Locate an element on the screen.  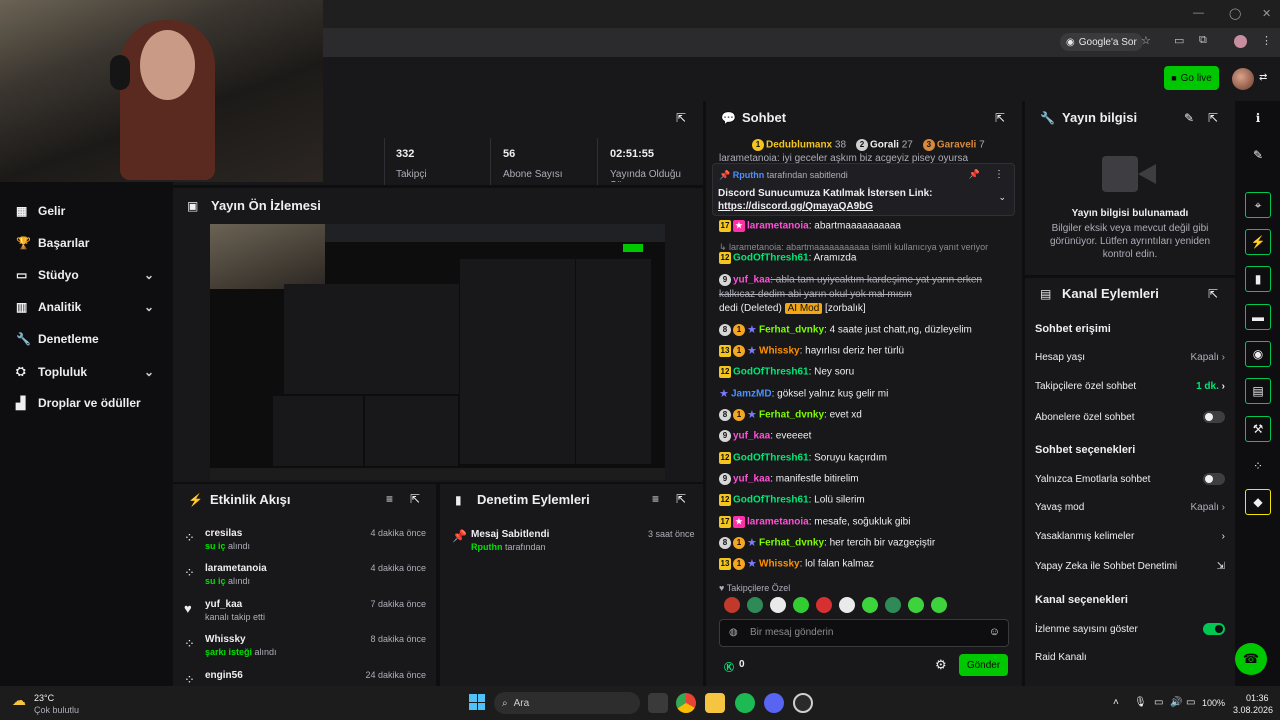
sidebar-item-4: 🔧 Denetleme is located at coordinates (57, 339).